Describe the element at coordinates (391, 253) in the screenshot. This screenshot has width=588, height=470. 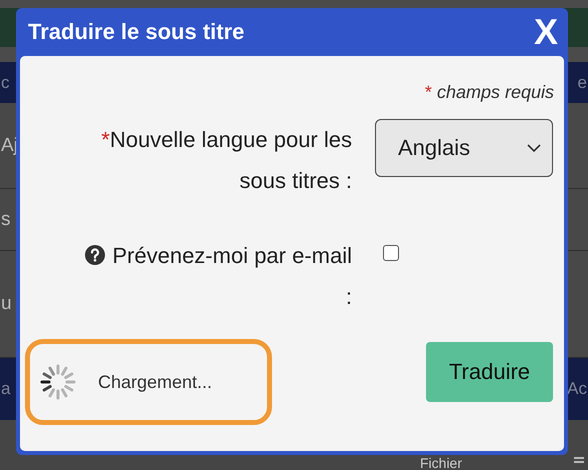
I see `email-checkbox` at that location.